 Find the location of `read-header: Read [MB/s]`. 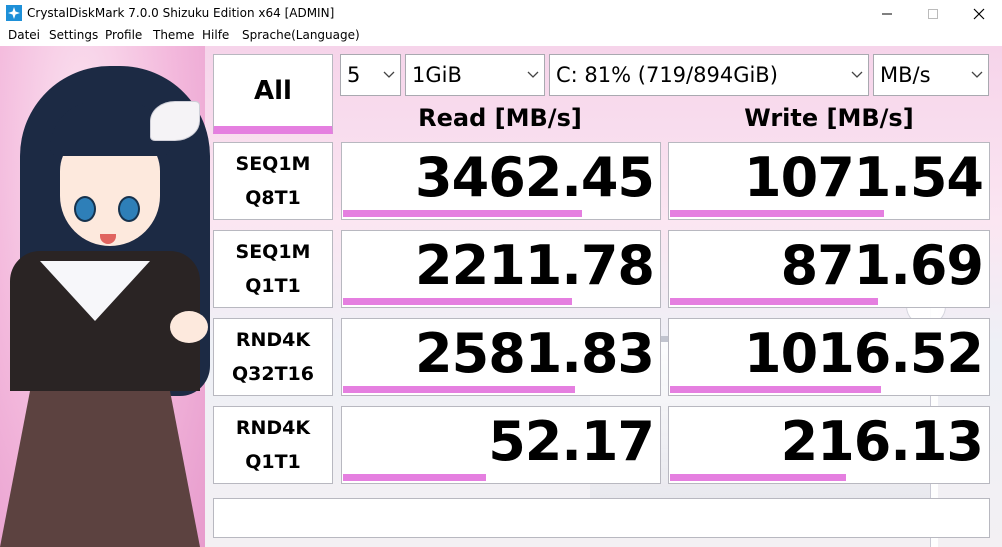

read-header: Read [MB/s] is located at coordinates (500, 118).